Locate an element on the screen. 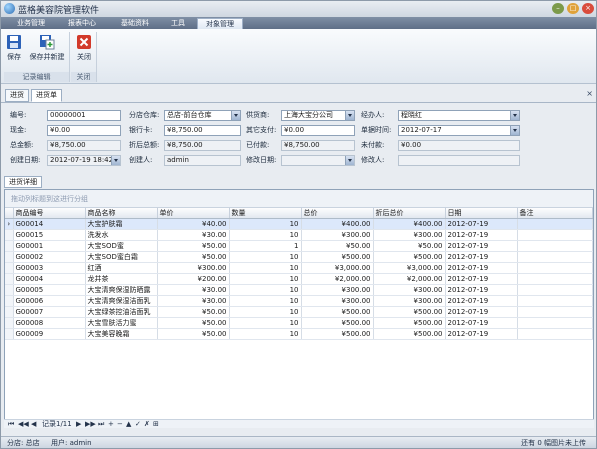 Image resolution: width=597 pixels, height=449 pixels. maximize-icon: □ is located at coordinates (573, 8).